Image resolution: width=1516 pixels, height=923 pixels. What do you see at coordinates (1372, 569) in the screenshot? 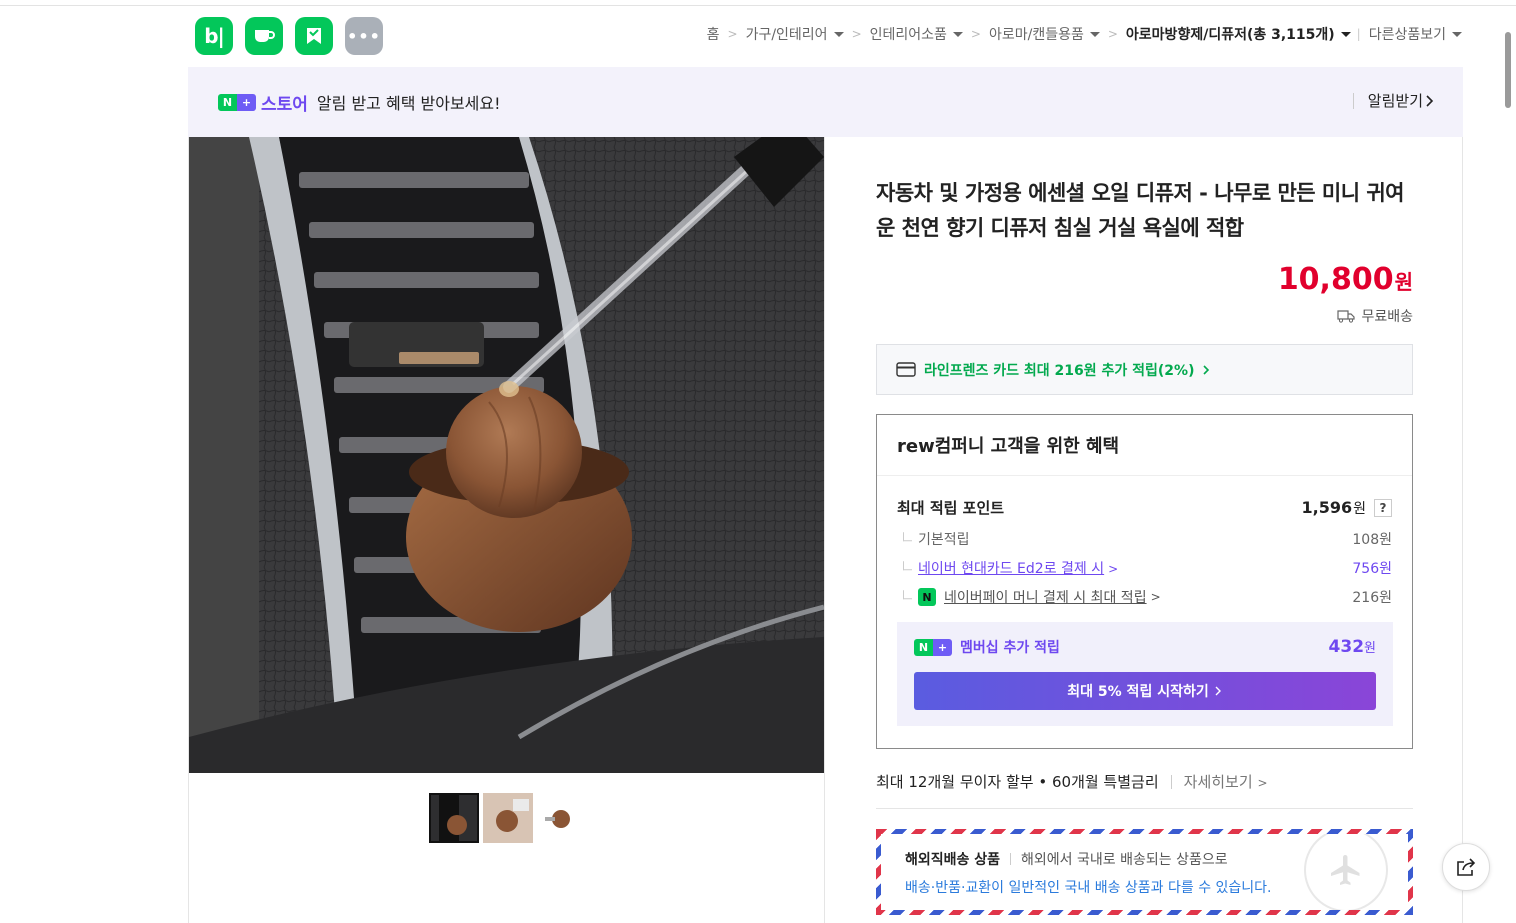
I see `hyundai-card-value: 756원` at bounding box center [1372, 569].